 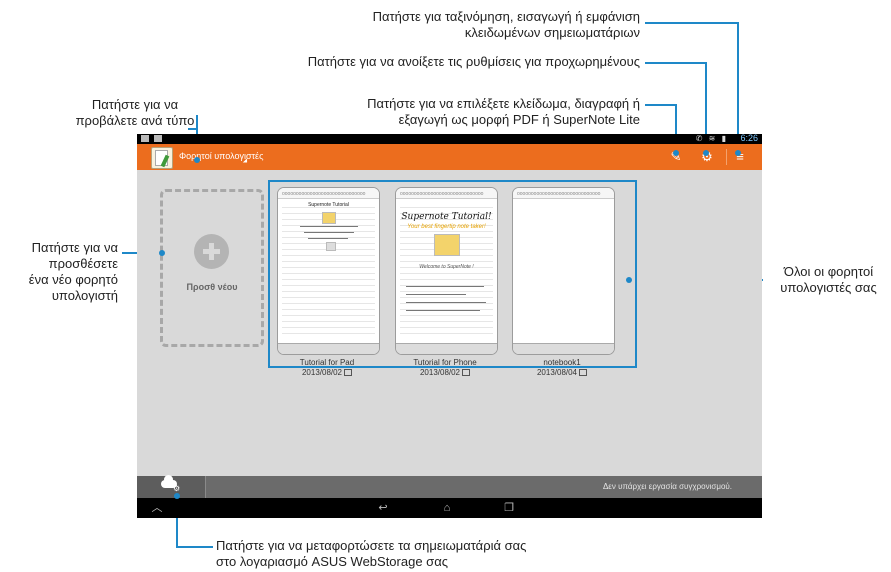 What do you see at coordinates (660, 105) in the screenshot?
I see `leader-lock-h` at bounding box center [660, 105].